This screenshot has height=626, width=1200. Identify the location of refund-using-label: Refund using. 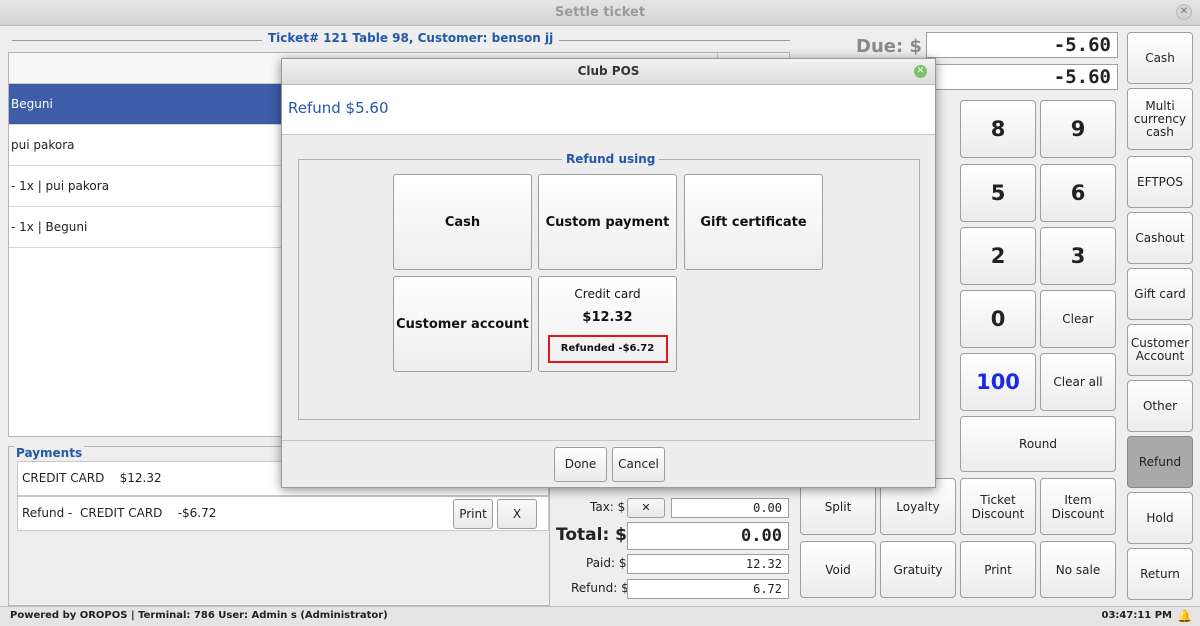
(611, 159).